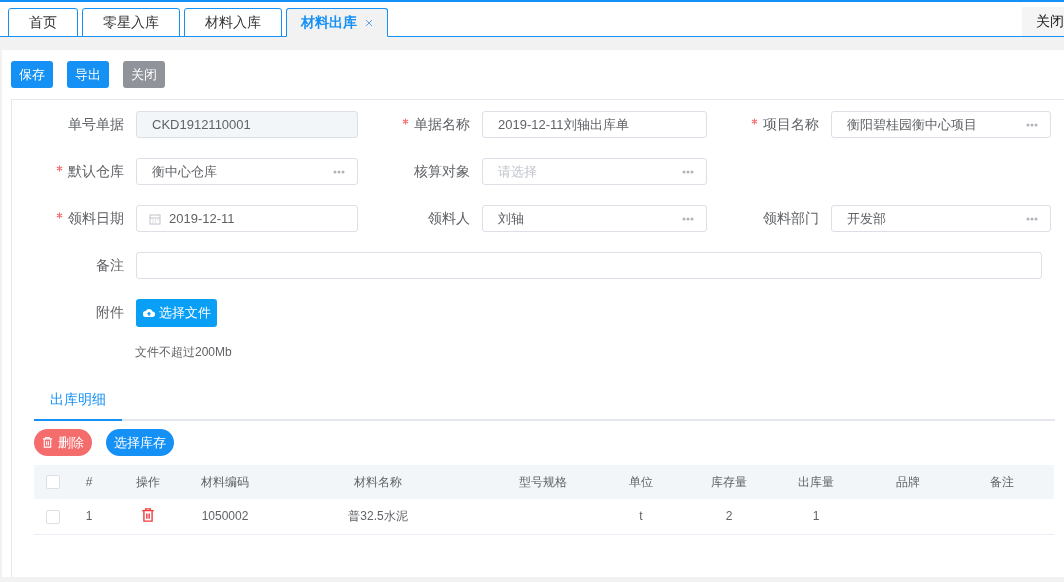 The image size is (1064, 582). I want to click on table-cell: t, so click(641, 516).